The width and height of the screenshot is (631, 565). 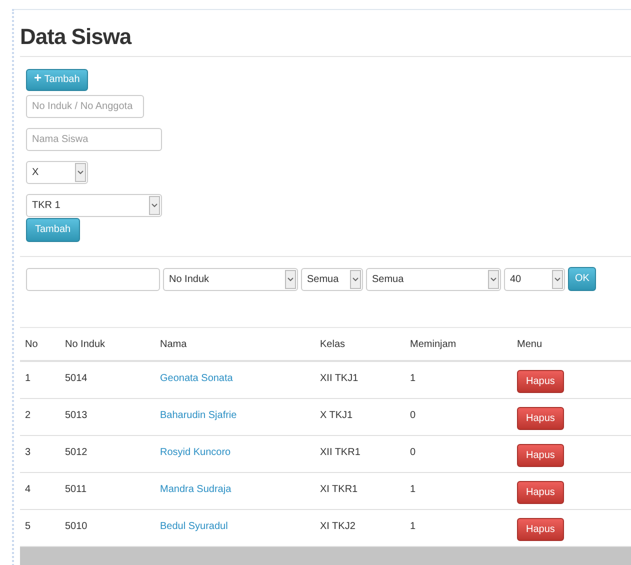 What do you see at coordinates (28, 490) in the screenshot?
I see `table-cell-text: 4` at bounding box center [28, 490].